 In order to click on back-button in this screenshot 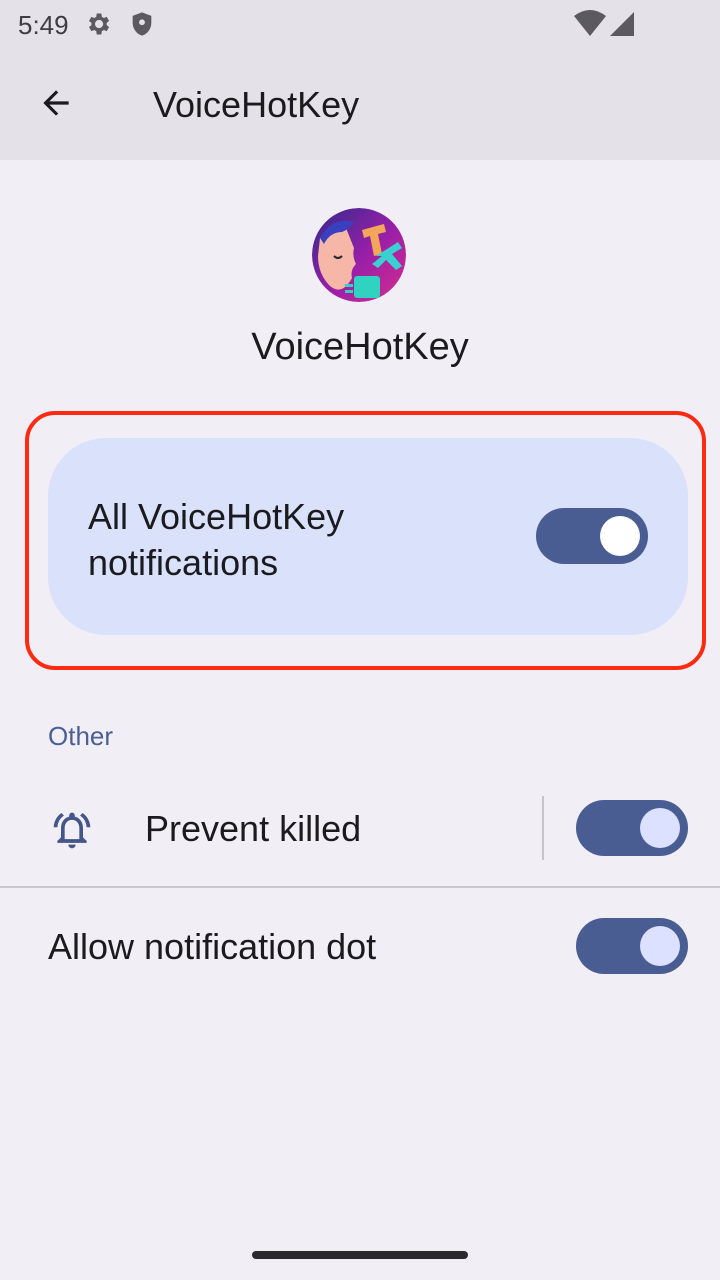, I will do `click(56, 105)`.